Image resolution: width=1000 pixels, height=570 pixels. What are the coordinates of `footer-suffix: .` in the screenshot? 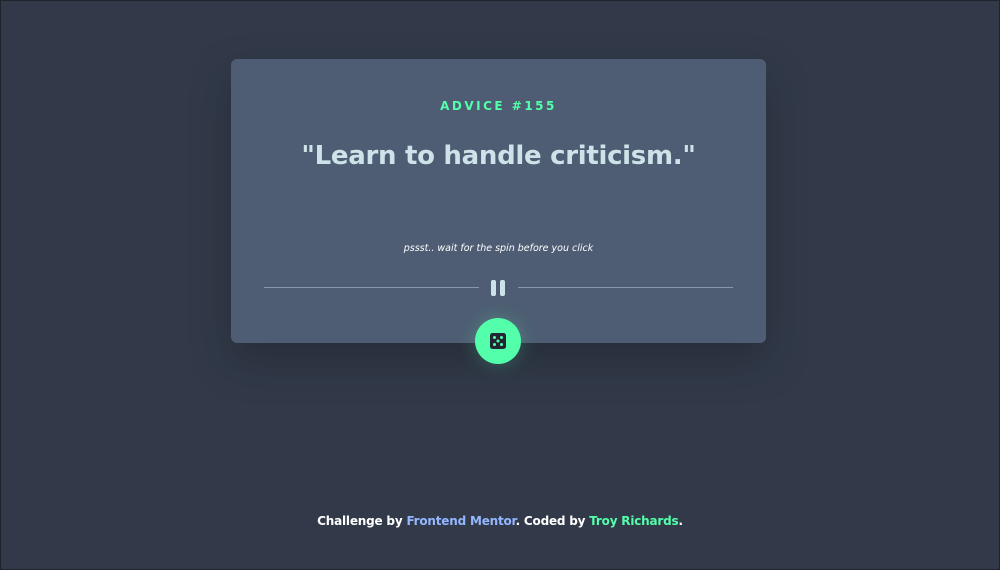 It's located at (680, 521).